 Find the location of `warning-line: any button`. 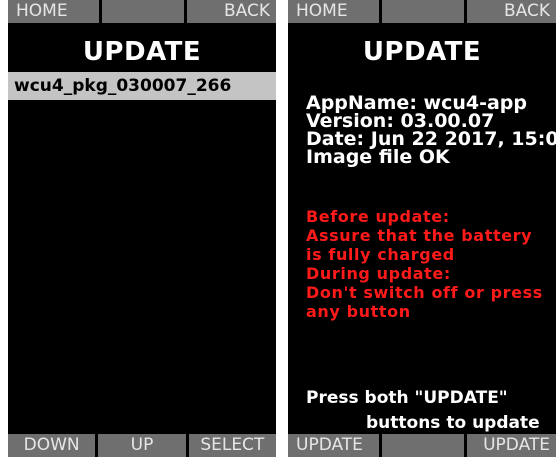

warning-line: any button is located at coordinates (358, 311).